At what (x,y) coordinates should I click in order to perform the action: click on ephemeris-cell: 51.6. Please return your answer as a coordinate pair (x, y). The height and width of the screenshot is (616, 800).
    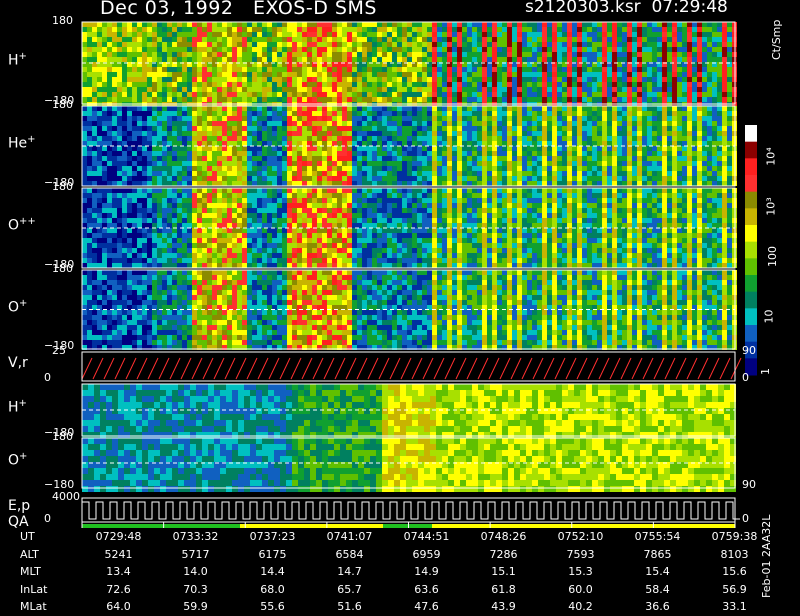
    Looking at the image, I should click on (349, 607).